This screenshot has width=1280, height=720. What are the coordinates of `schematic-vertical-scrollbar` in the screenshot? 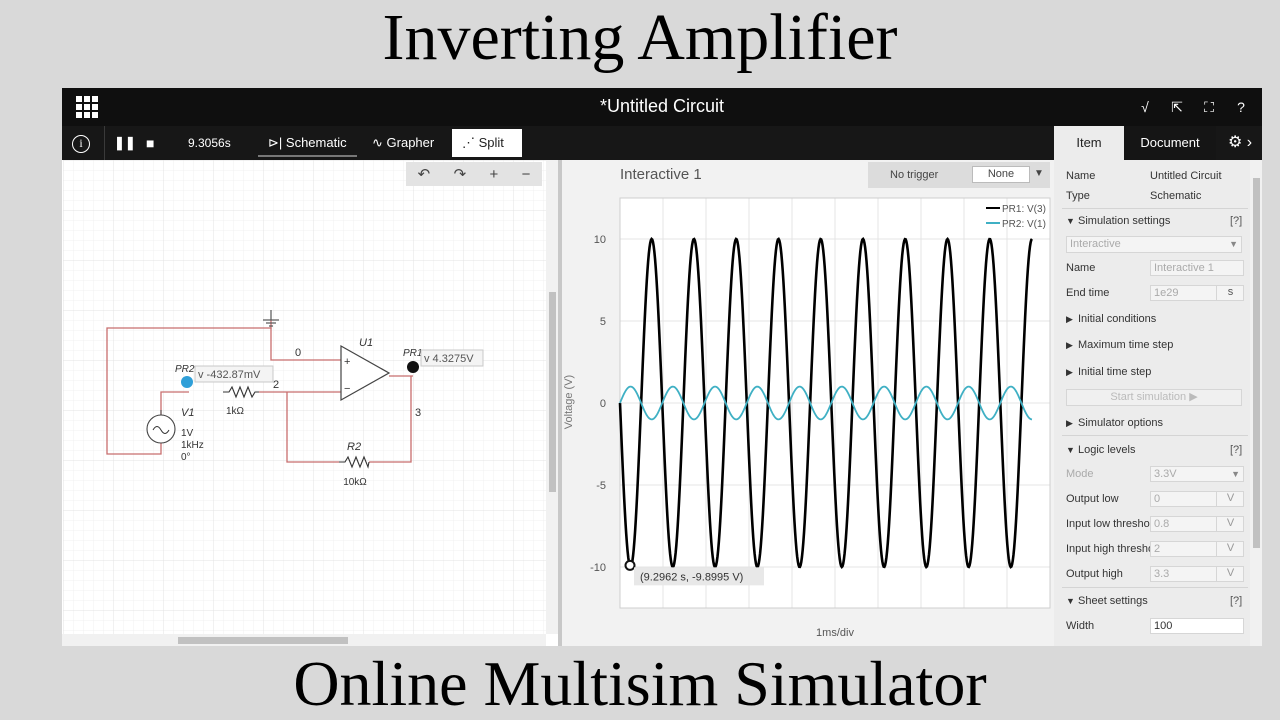 It's located at (552, 397).